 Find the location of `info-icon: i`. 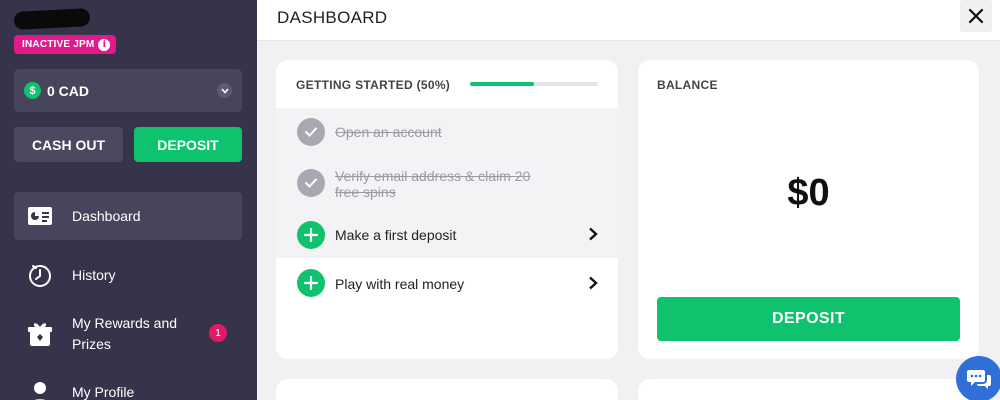

info-icon: i is located at coordinates (104, 44).